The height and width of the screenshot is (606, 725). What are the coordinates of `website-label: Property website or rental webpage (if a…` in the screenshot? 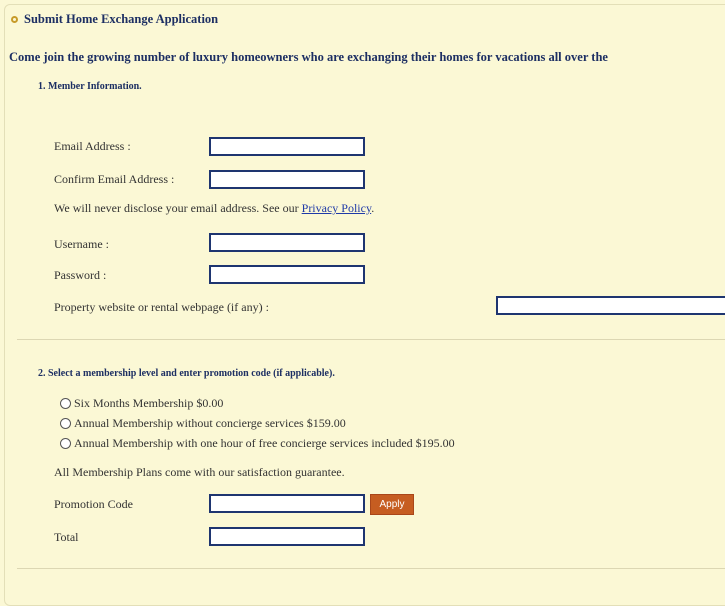 It's located at (161, 307).